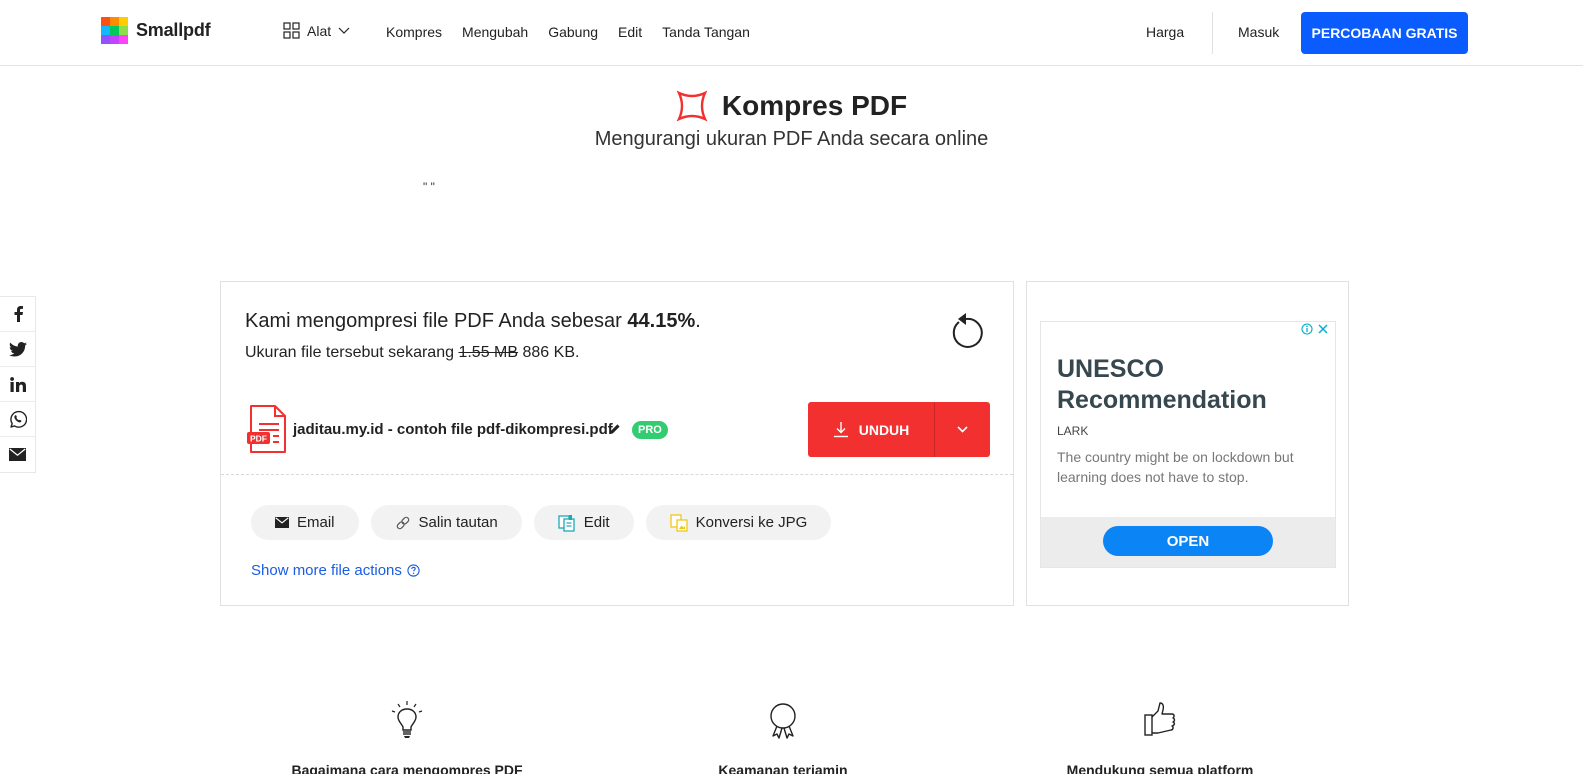  I want to click on free-trial-button: PERCOBAAN GRATIS, so click(1384, 33).